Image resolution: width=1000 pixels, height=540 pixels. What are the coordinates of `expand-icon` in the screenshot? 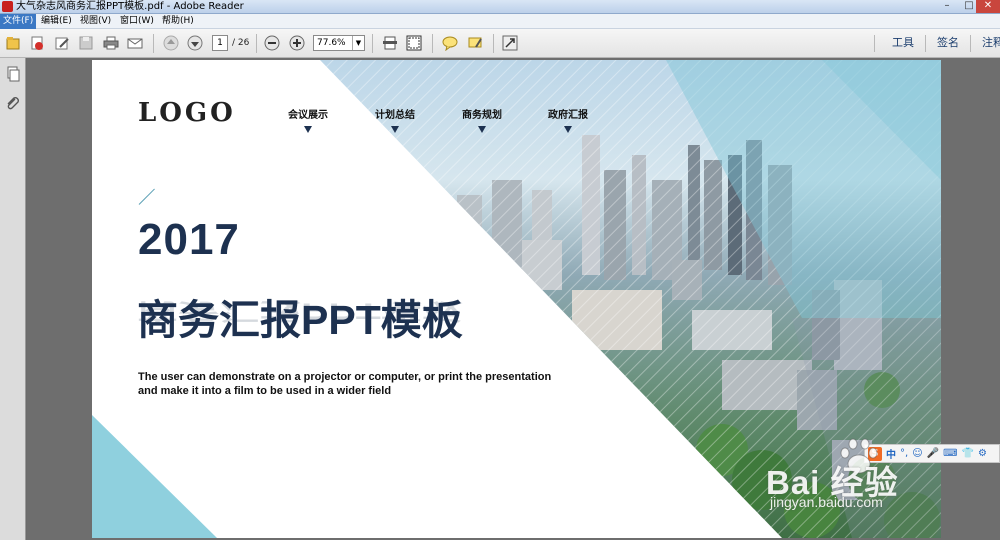 It's located at (510, 43).